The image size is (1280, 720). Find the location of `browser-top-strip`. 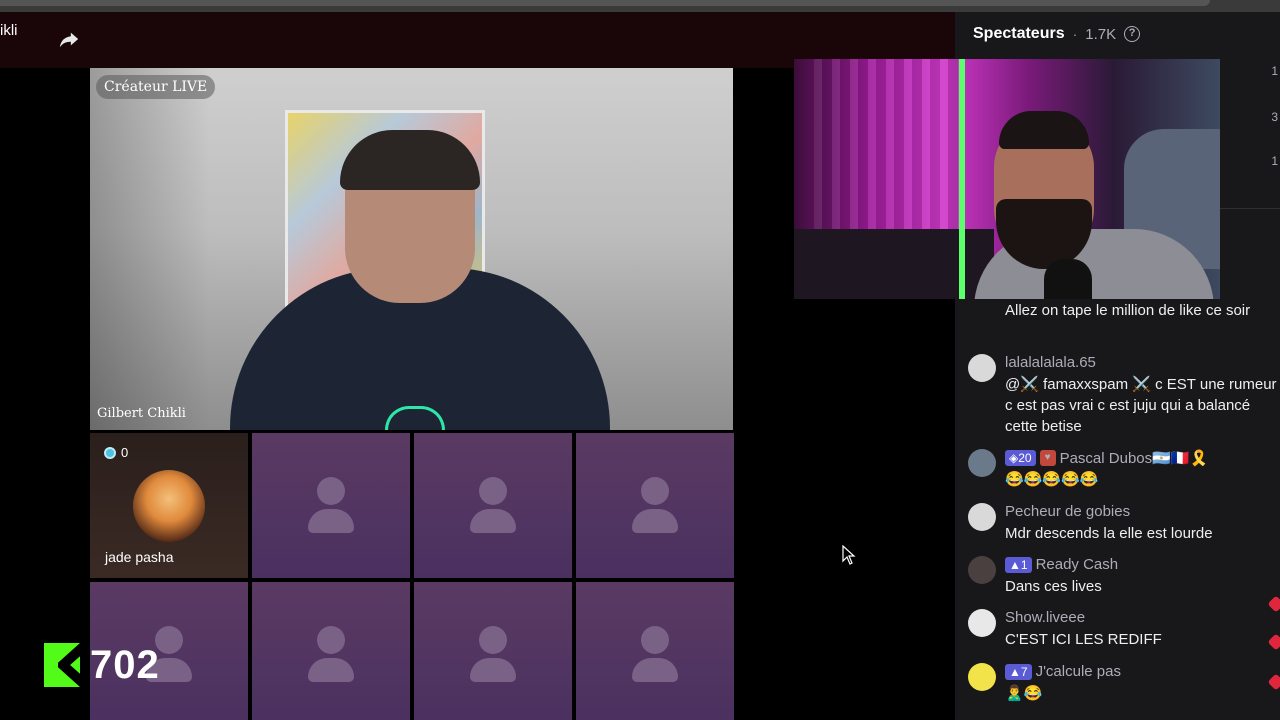

browser-top-strip is located at coordinates (640, 6).